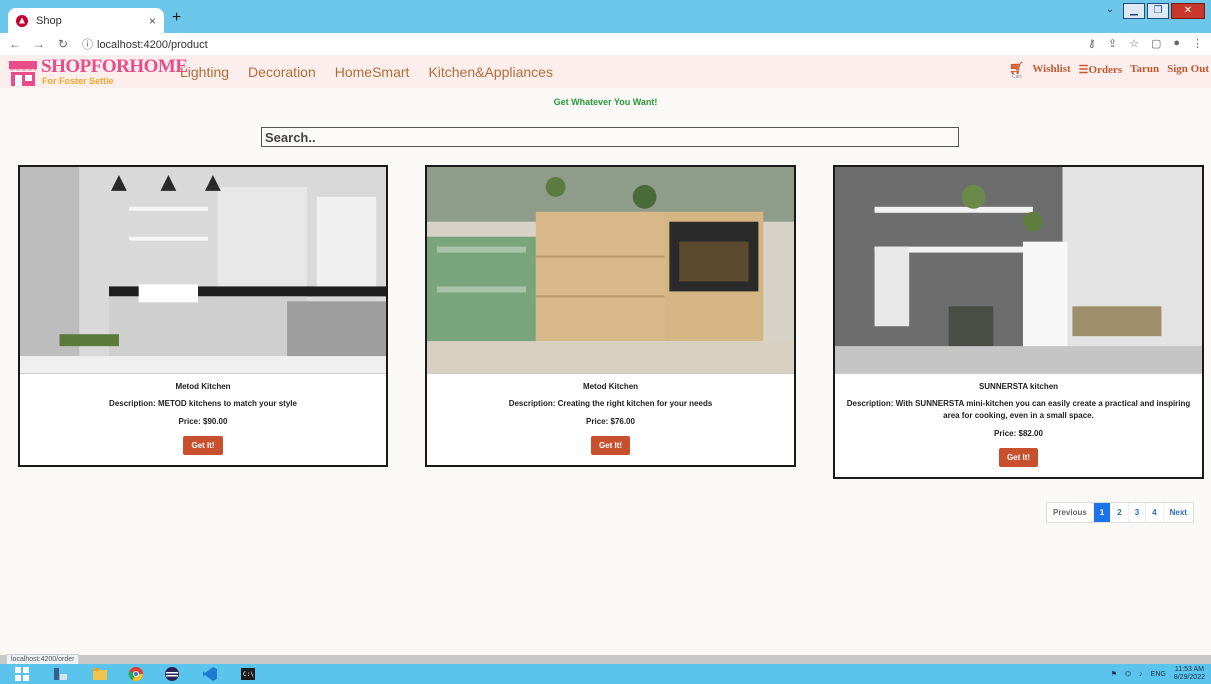 The image size is (1211, 684). What do you see at coordinates (152, 45) in the screenshot?
I see `url-text: localhost:4200/product` at bounding box center [152, 45].